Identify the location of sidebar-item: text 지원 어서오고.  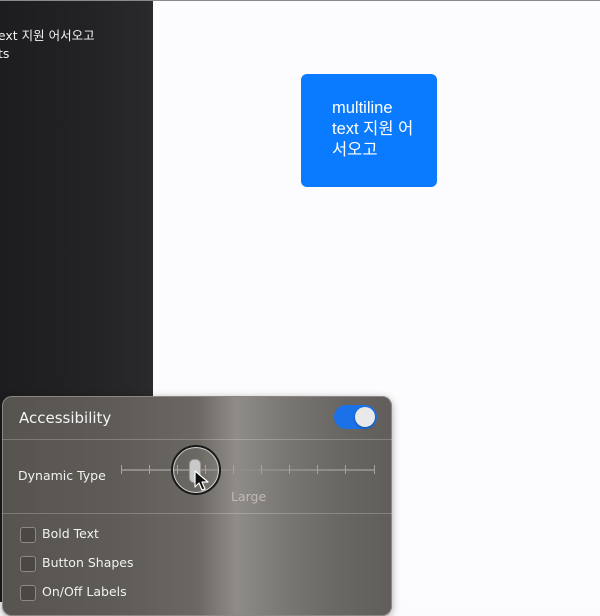
(47, 34).